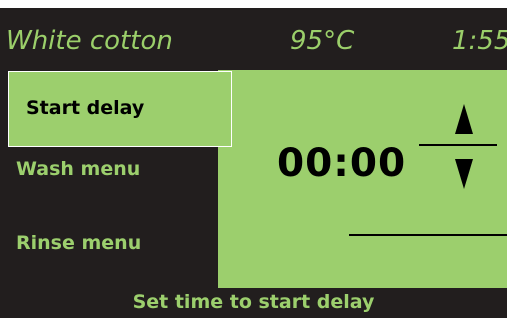  Describe the element at coordinates (341, 164) in the screenshot. I see `delay-time-value: 00:00` at that location.